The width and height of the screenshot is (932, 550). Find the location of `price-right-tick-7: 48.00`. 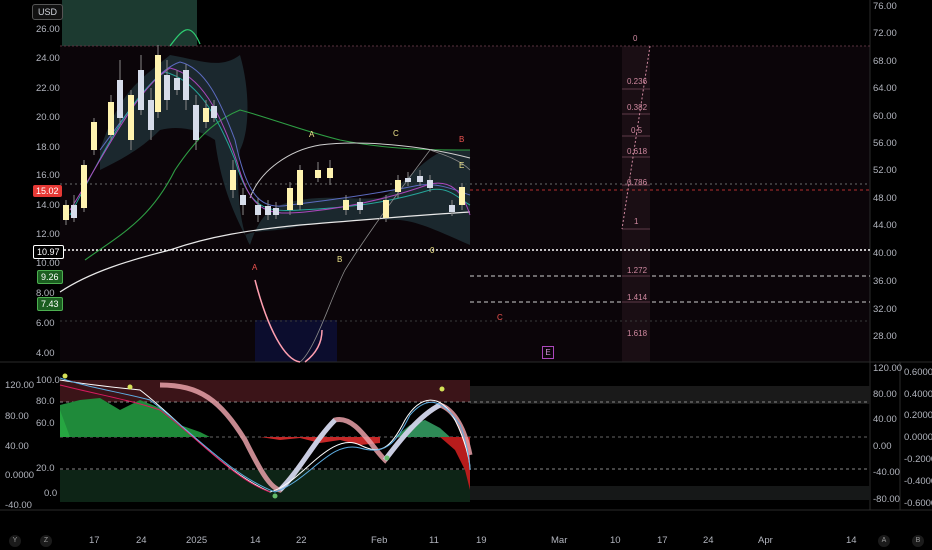

price-right-tick-7: 48.00 is located at coordinates (885, 198).